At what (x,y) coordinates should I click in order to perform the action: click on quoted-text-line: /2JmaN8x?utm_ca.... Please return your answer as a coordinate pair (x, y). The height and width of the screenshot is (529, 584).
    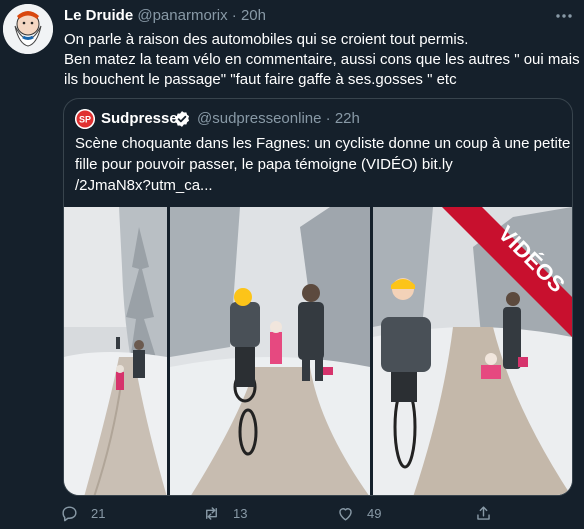
    Looking at the image, I should click on (144, 185).